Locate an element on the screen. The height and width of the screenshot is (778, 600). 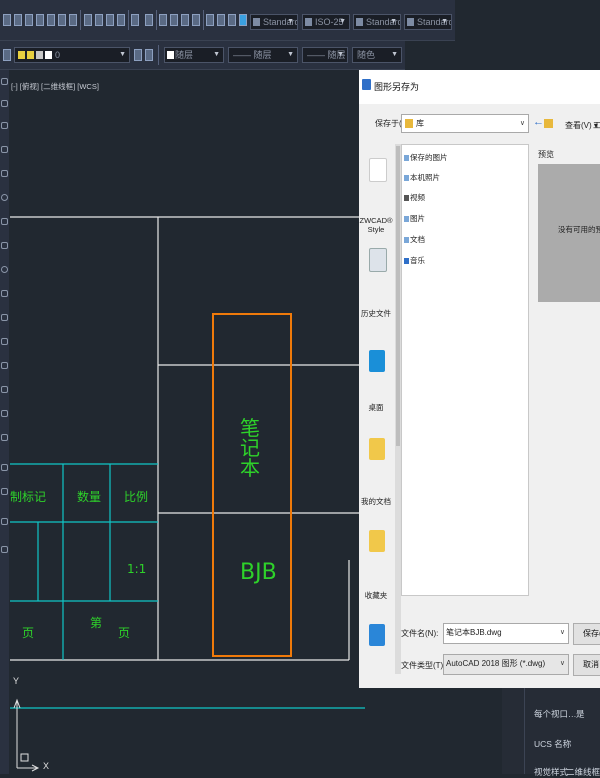
documents-icon is located at coordinates (377, 449).